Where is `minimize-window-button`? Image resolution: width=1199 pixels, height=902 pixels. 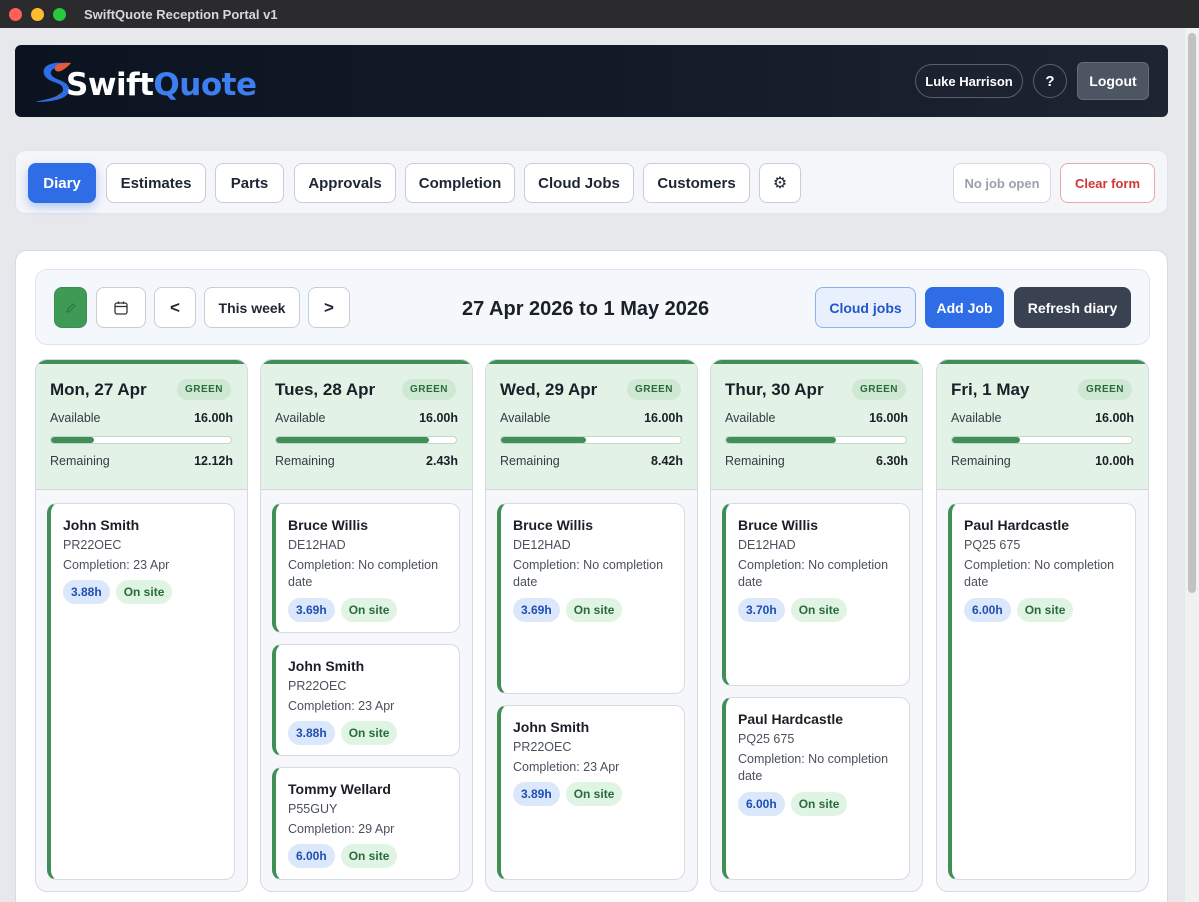
minimize-window-button is located at coordinates (37, 14).